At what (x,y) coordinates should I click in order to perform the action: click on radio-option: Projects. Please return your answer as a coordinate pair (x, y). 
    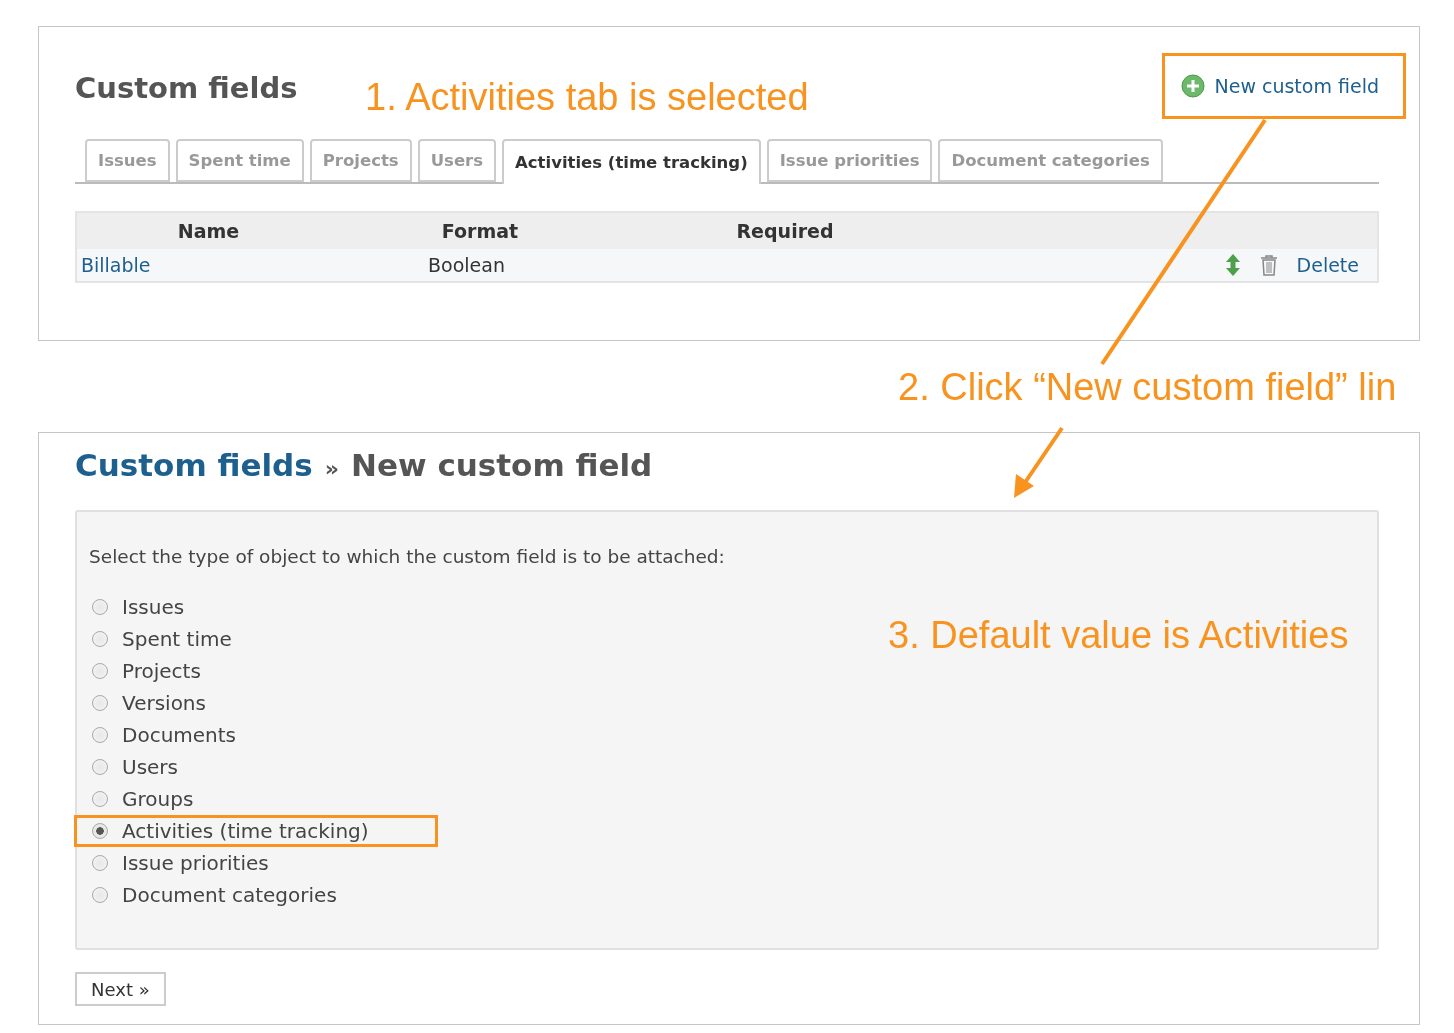
    Looking at the image, I should click on (139, 671).